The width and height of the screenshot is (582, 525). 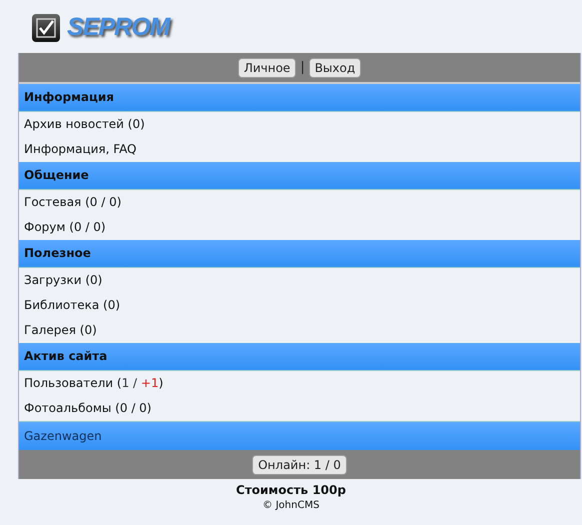 I want to click on nav-button: Личное, so click(x=267, y=68).